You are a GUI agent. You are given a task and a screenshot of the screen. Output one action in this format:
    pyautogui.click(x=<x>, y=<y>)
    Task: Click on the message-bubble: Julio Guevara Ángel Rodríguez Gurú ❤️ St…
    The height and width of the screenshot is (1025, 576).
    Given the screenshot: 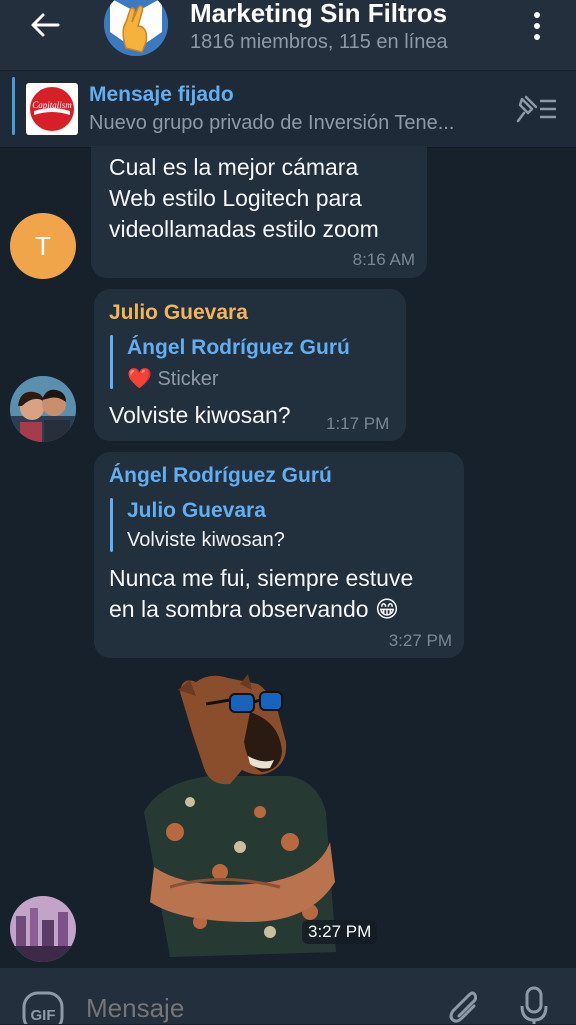 What is the action you would take?
    pyautogui.click(x=250, y=365)
    